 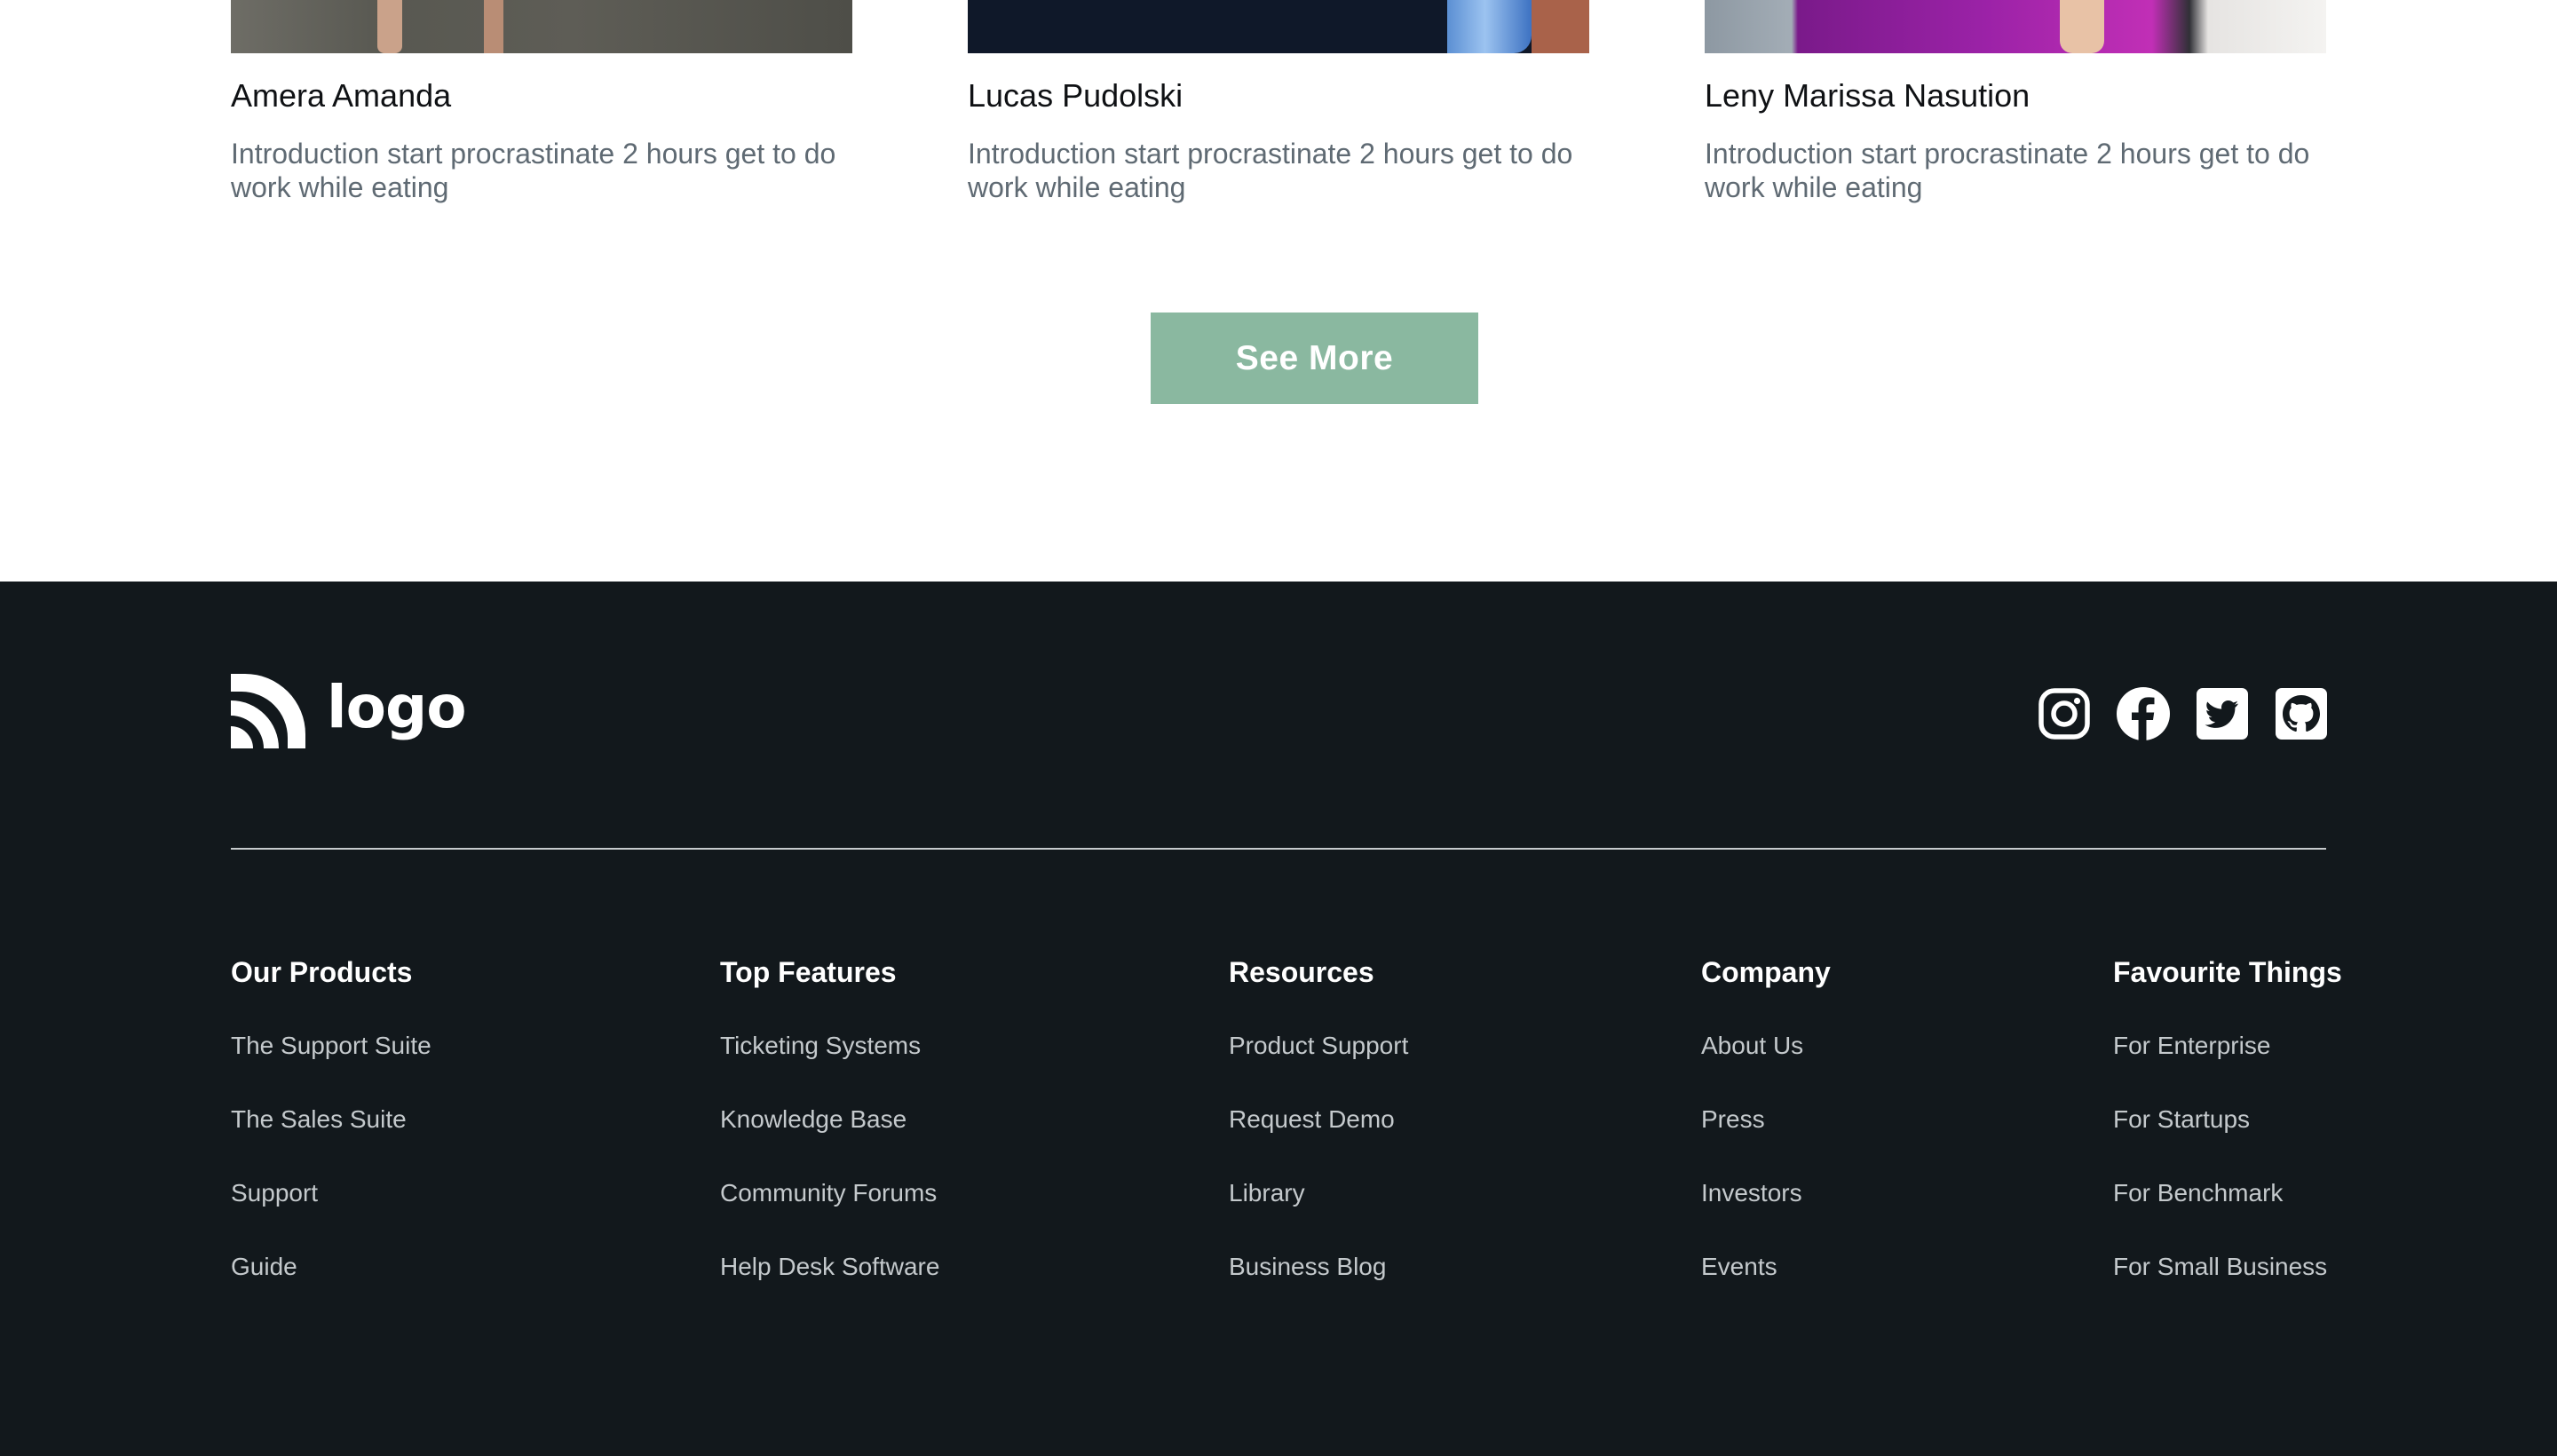 What do you see at coordinates (331, 1046) in the screenshot?
I see `footer-link: The Support Suite` at bounding box center [331, 1046].